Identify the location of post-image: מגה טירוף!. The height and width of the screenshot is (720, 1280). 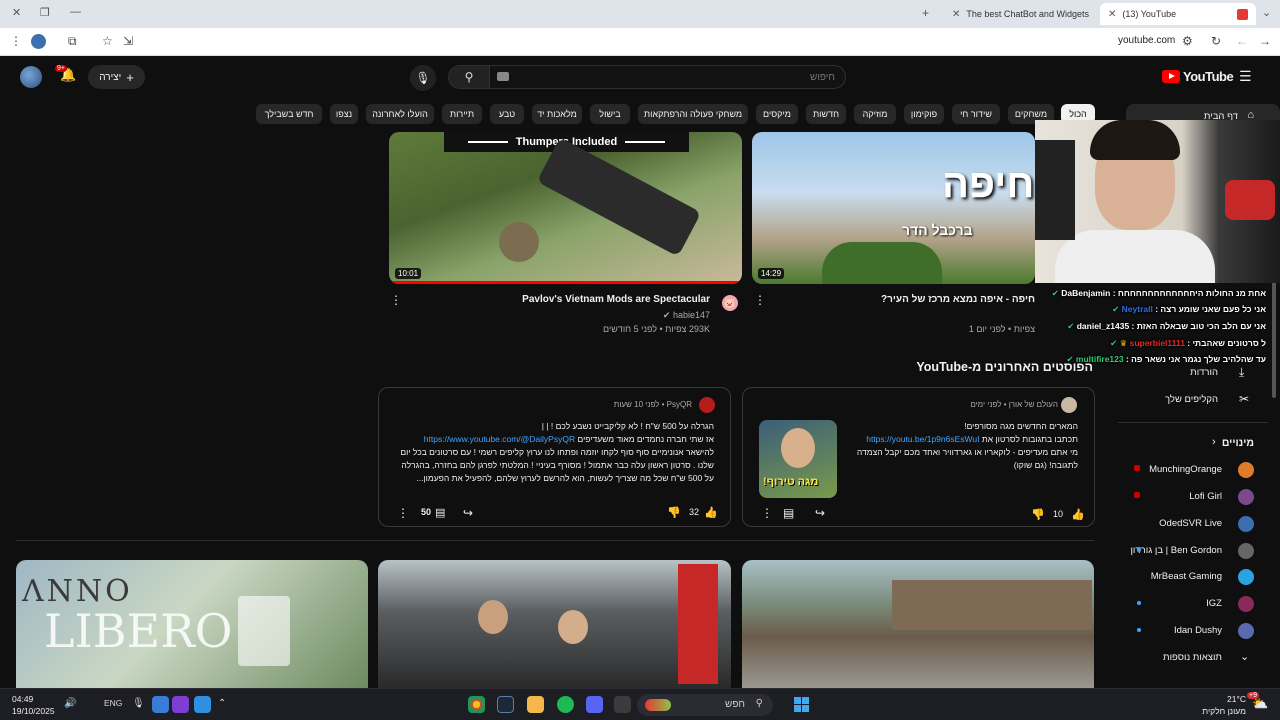
(798, 459).